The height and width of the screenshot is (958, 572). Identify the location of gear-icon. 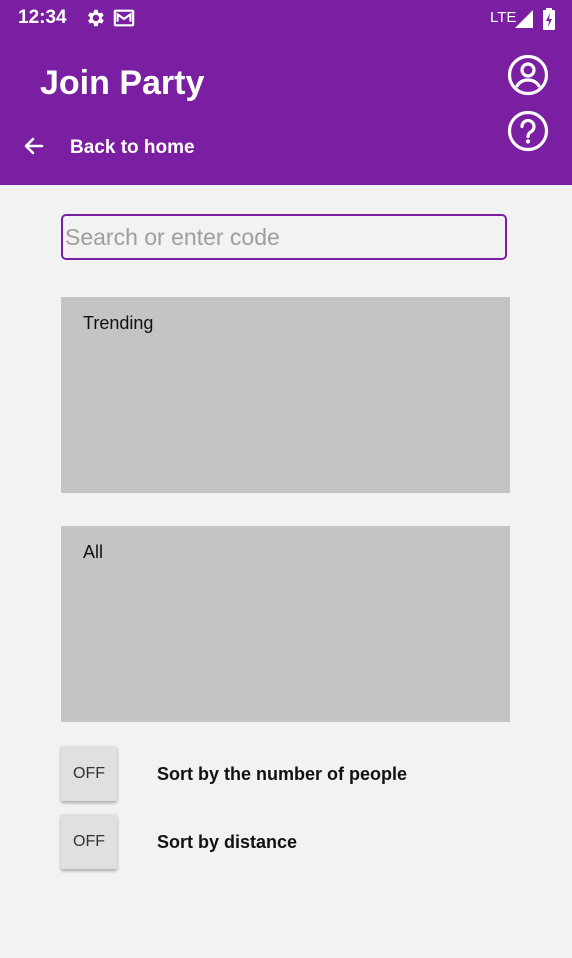
(95, 20).